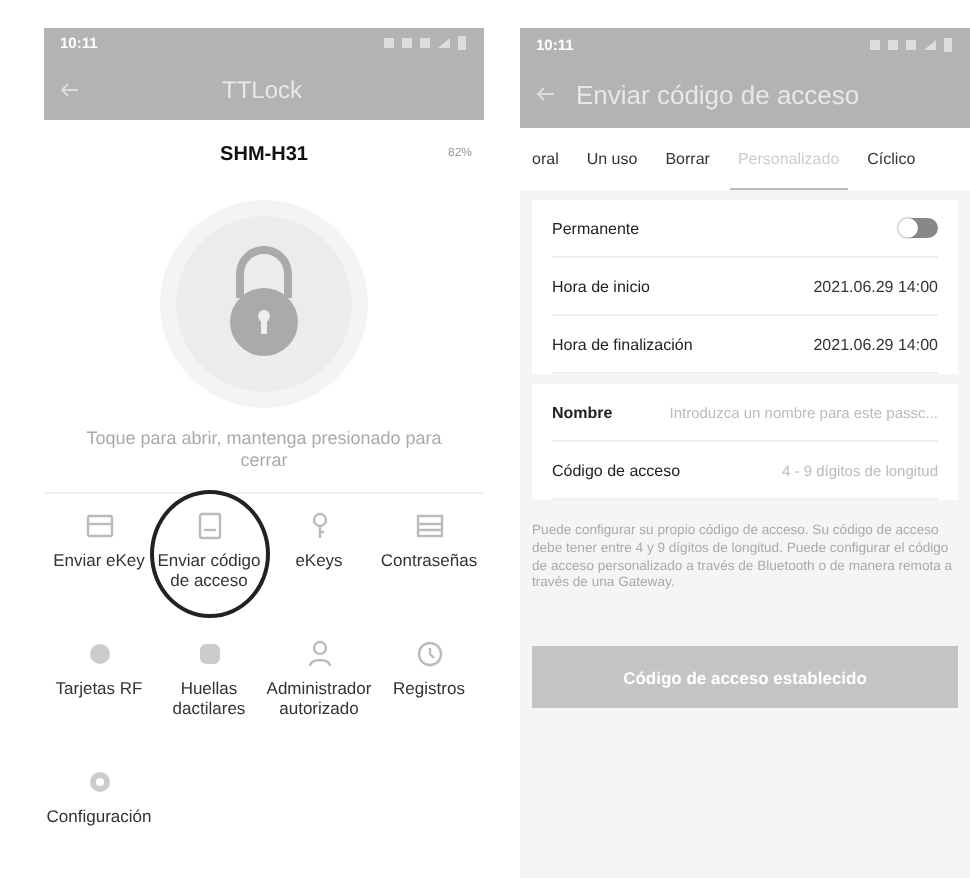  What do you see at coordinates (99, 562) in the screenshot?
I see `menu-item: Enviar eKey` at bounding box center [99, 562].